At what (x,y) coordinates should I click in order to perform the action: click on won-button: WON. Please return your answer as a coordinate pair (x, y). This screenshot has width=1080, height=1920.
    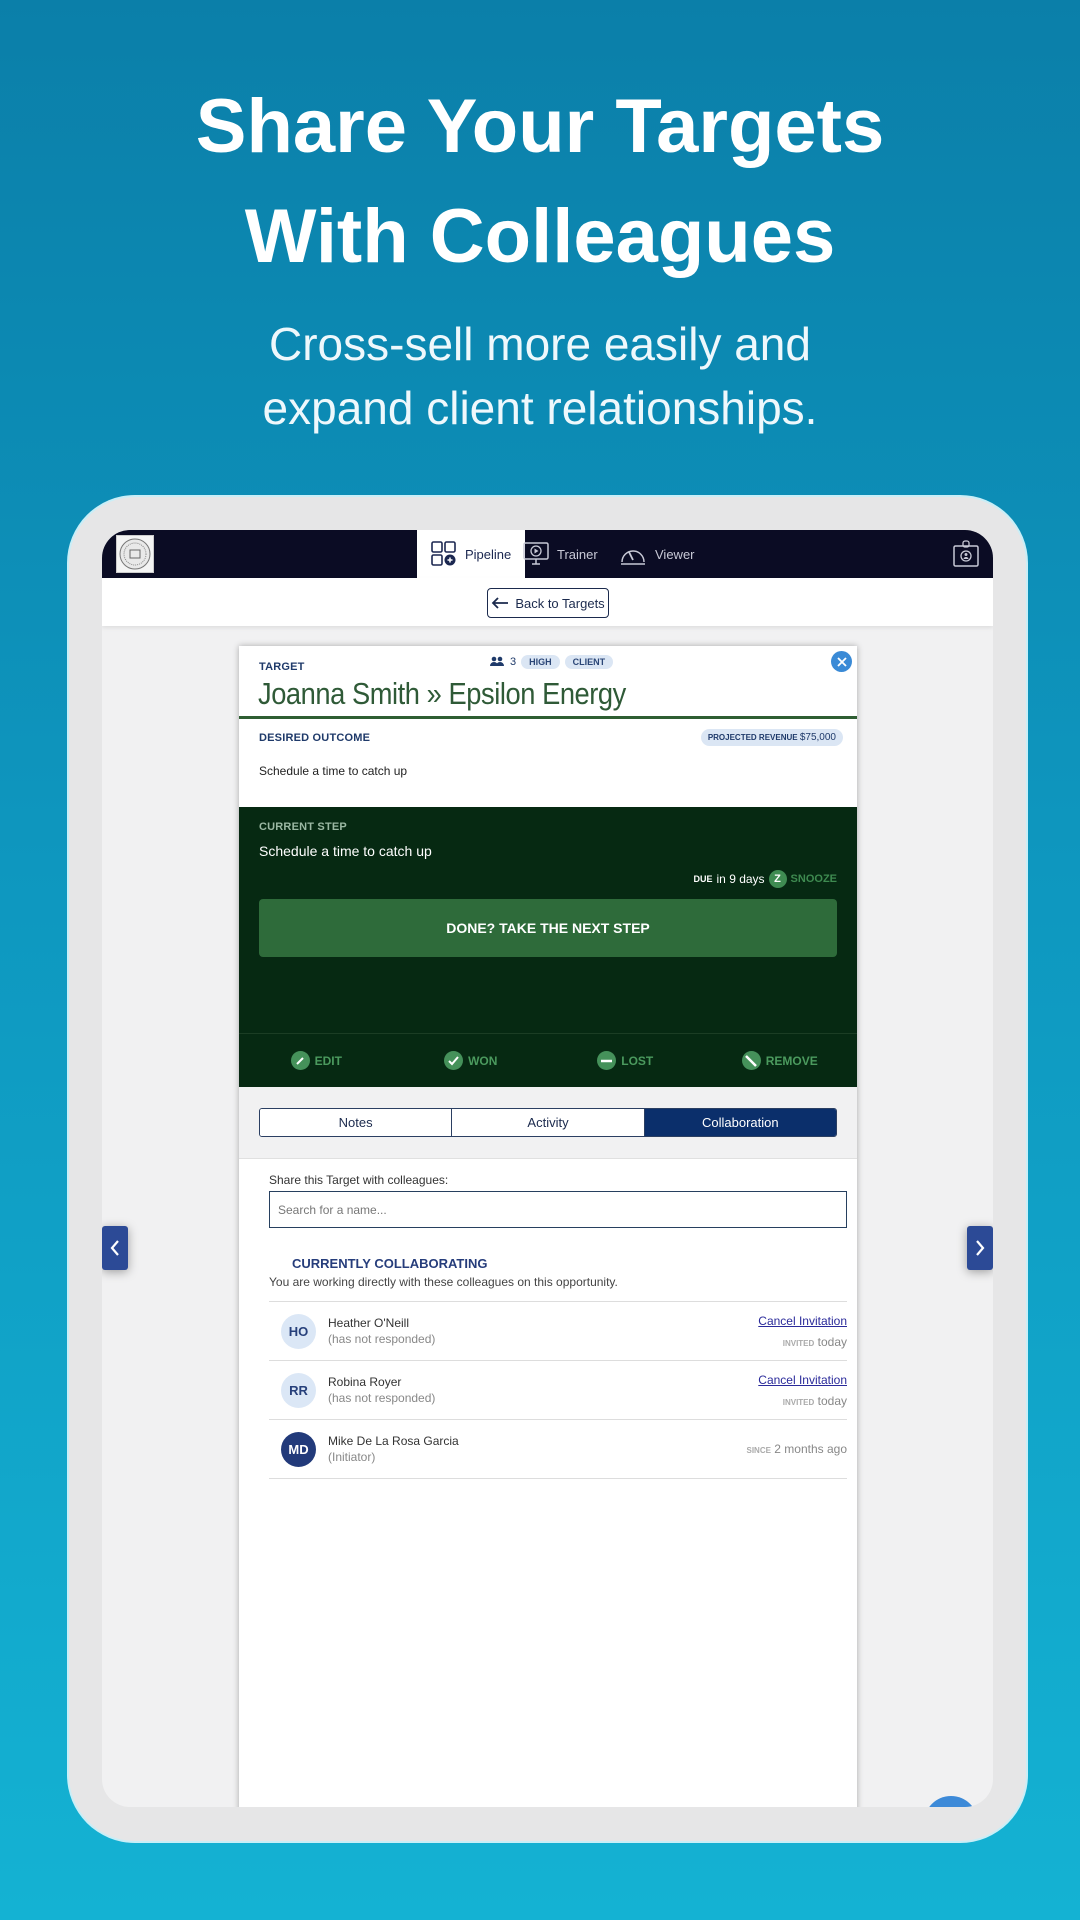
    Looking at the image, I should click on (471, 1060).